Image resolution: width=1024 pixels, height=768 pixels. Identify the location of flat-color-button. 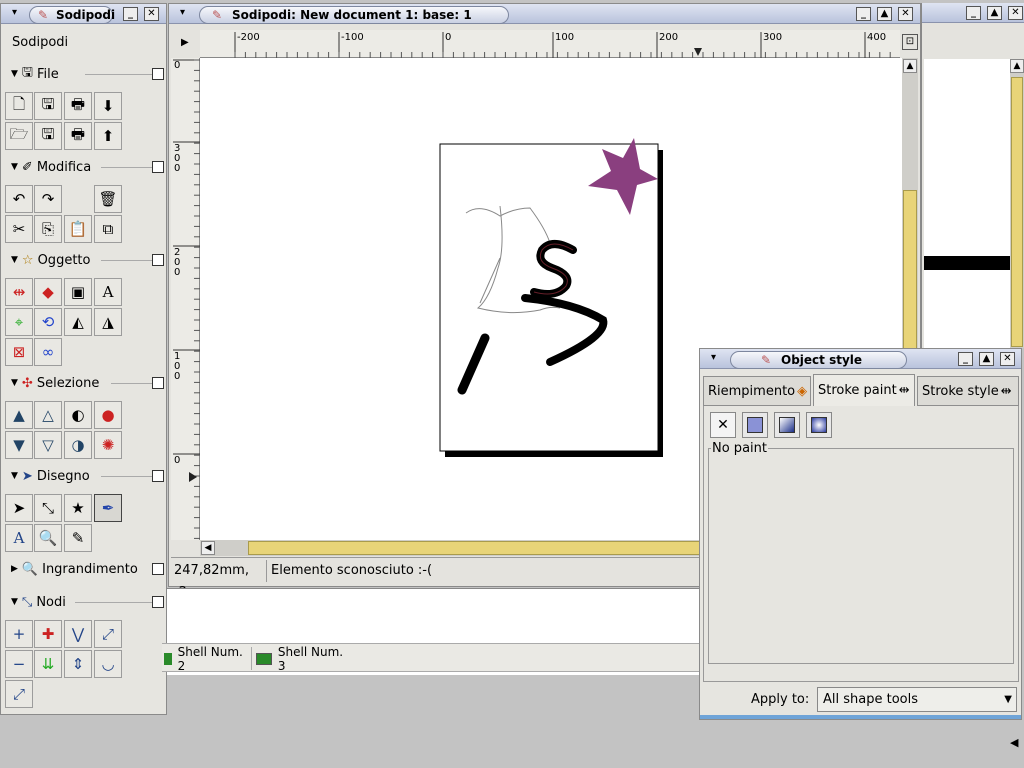
(755, 425).